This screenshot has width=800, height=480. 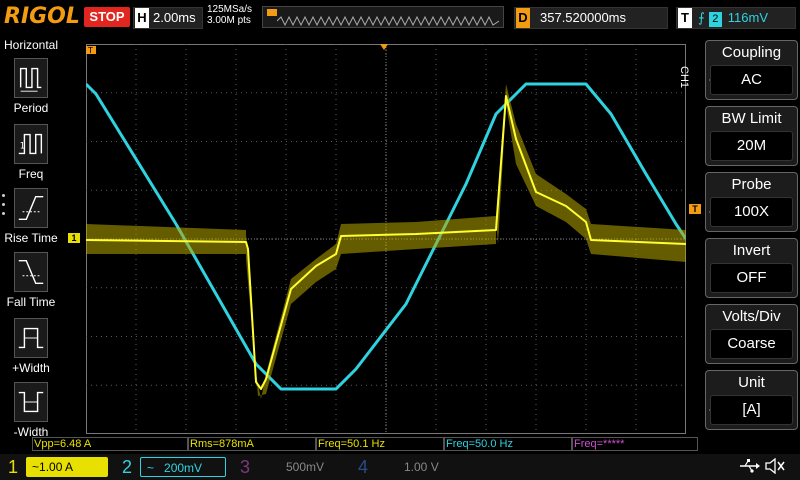 I want to click on delay-display: D 357.520000ms, so click(x=591, y=18).